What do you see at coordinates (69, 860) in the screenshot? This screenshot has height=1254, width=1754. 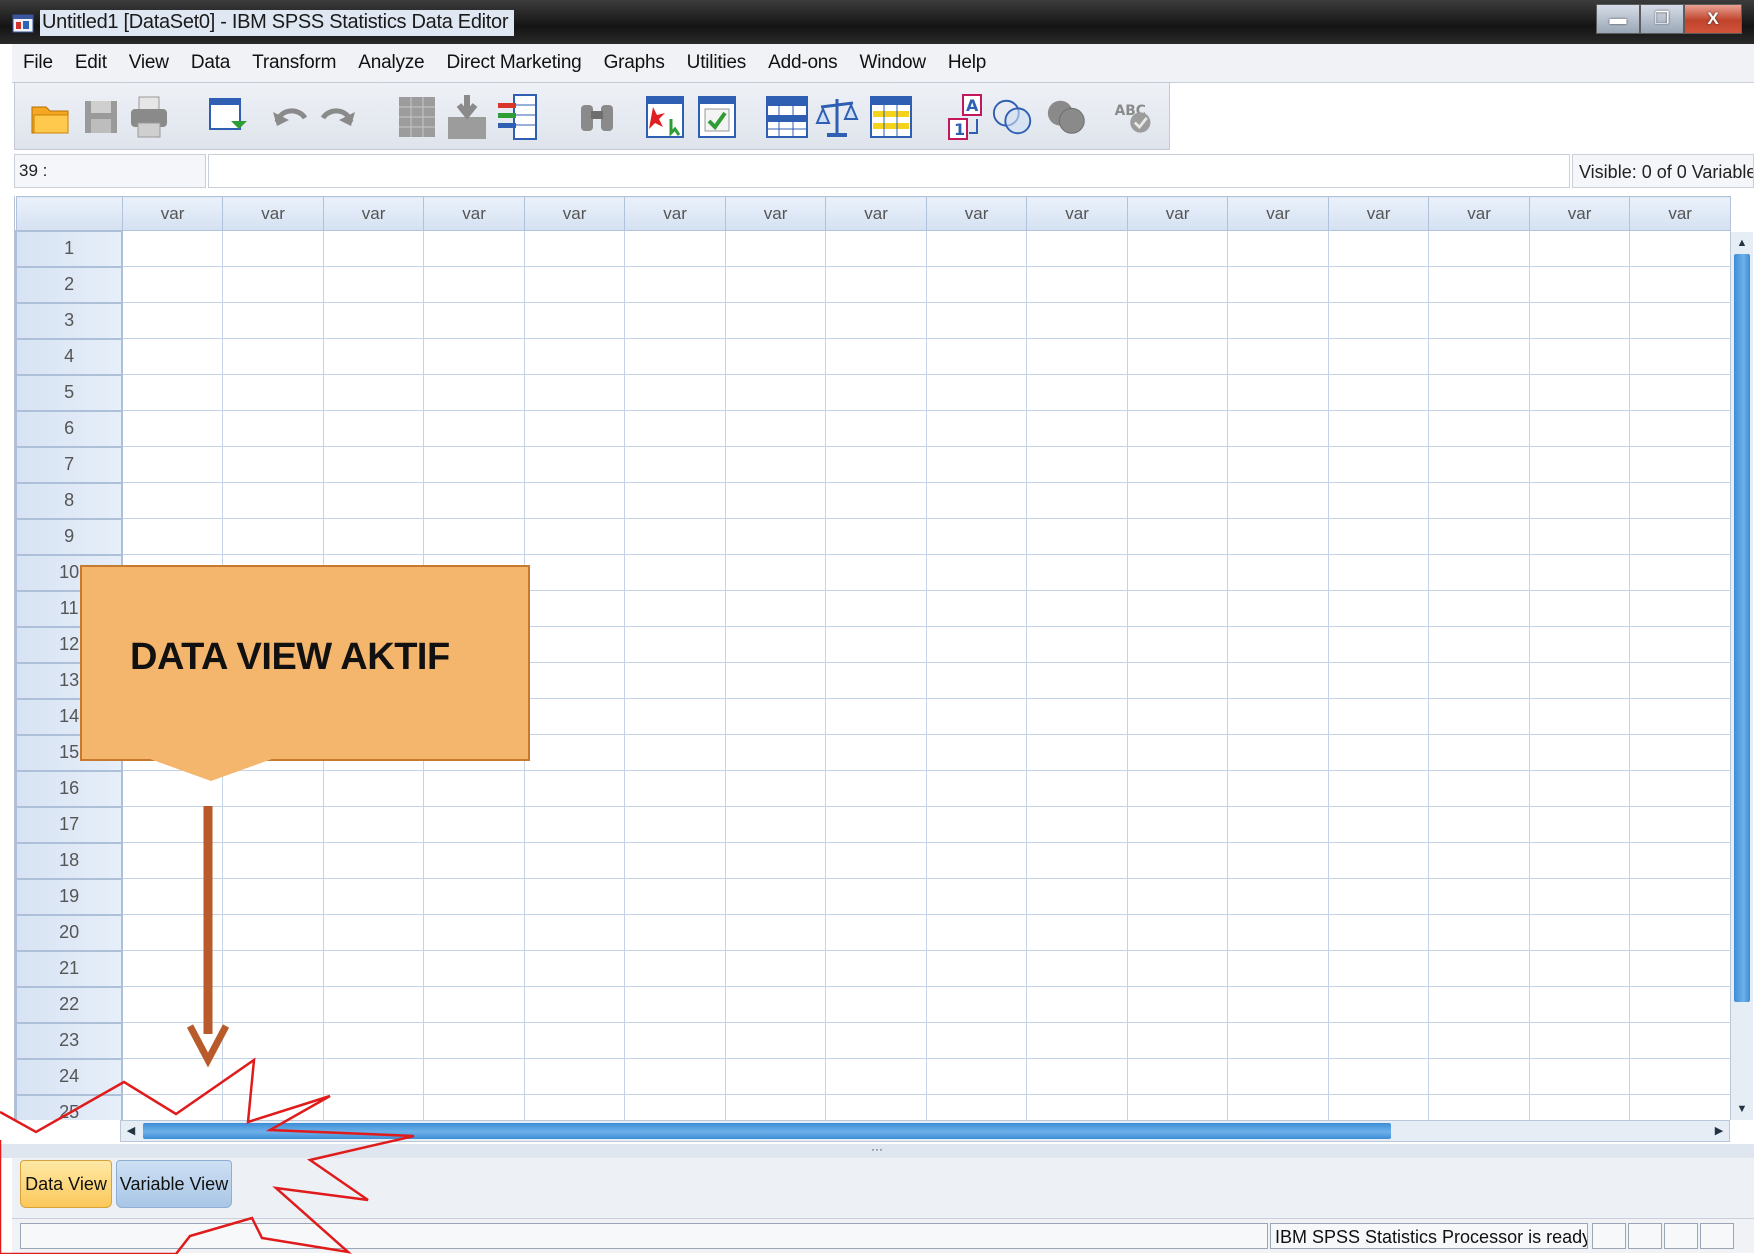 I see `row-header: 18` at bounding box center [69, 860].